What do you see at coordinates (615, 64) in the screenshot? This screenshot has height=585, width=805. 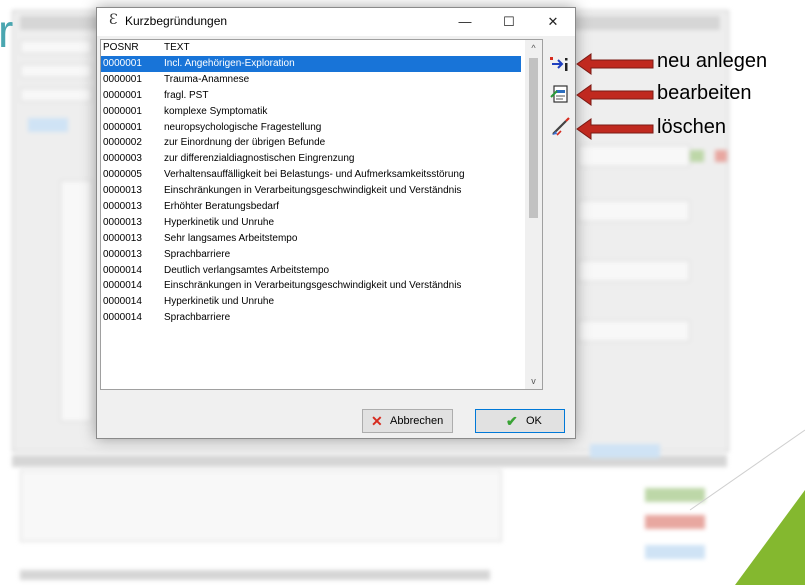 I see `annotation-arrow-new` at bounding box center [615, 64].